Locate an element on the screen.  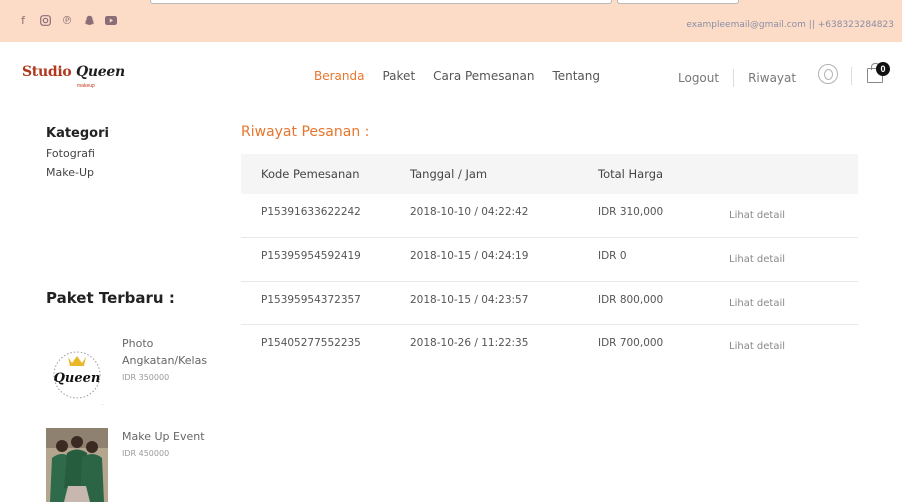
column-header-action is located at coordinates (793, 174).